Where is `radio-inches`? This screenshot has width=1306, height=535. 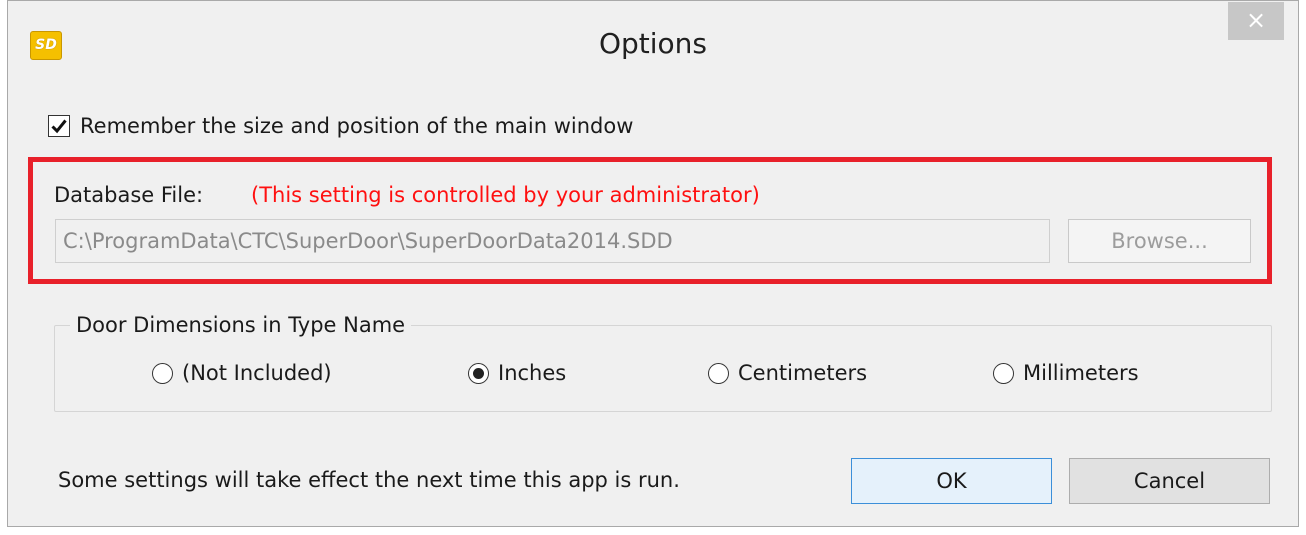
radio-inches is located at coordinates (478, 373).